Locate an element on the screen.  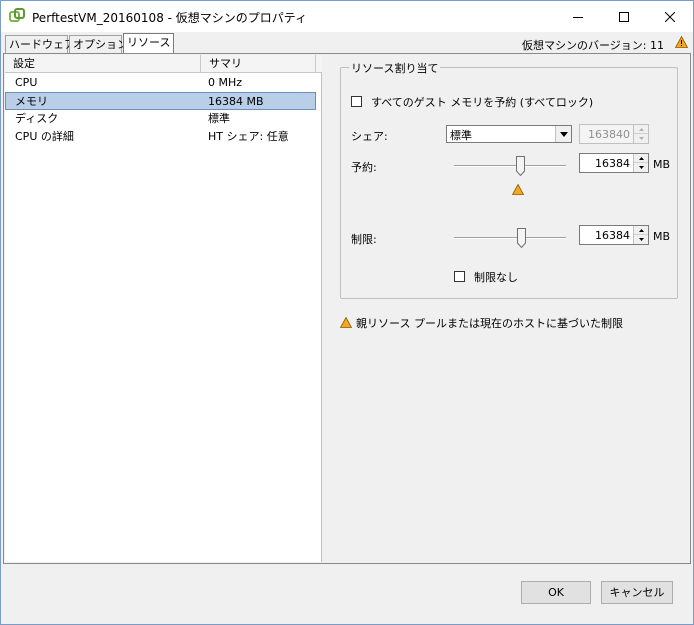
reservation-value: 16384 is located at coordinates (612, 163).